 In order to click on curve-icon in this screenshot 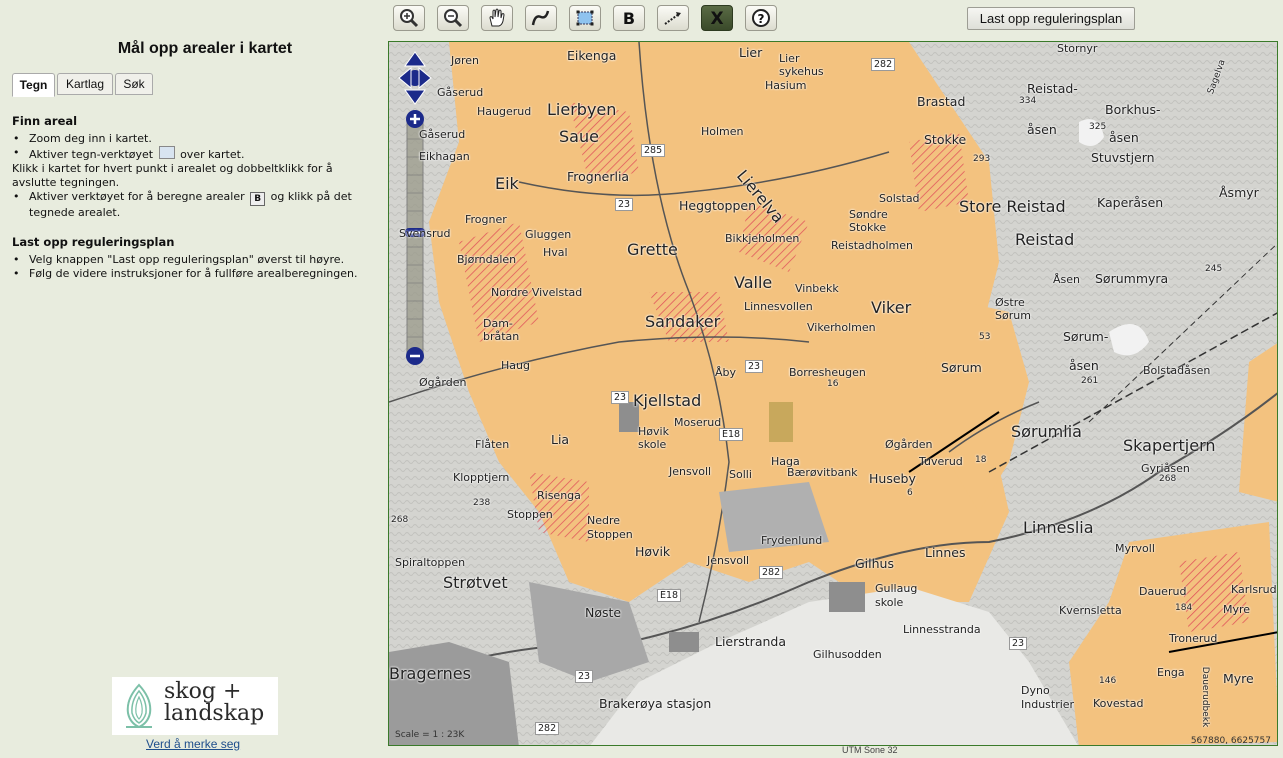, I will do `click(540, 18)`.